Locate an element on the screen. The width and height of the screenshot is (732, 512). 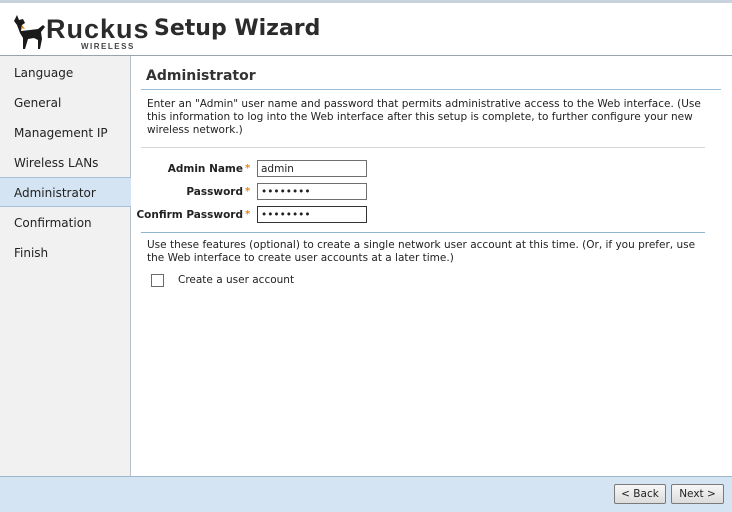
admin-name-input is located at coordinates (312, 168).